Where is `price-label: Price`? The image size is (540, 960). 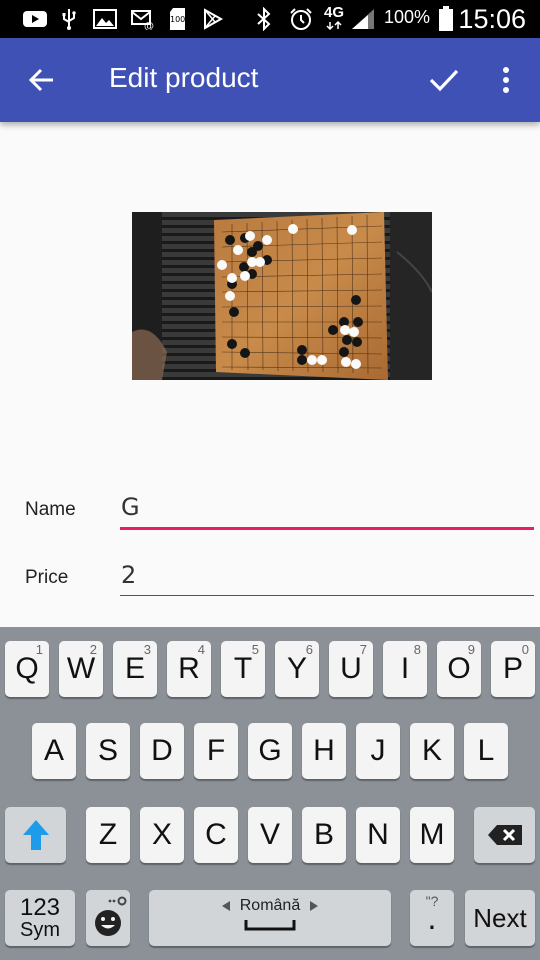
price-label: Price is located at coordinates (47, 577).